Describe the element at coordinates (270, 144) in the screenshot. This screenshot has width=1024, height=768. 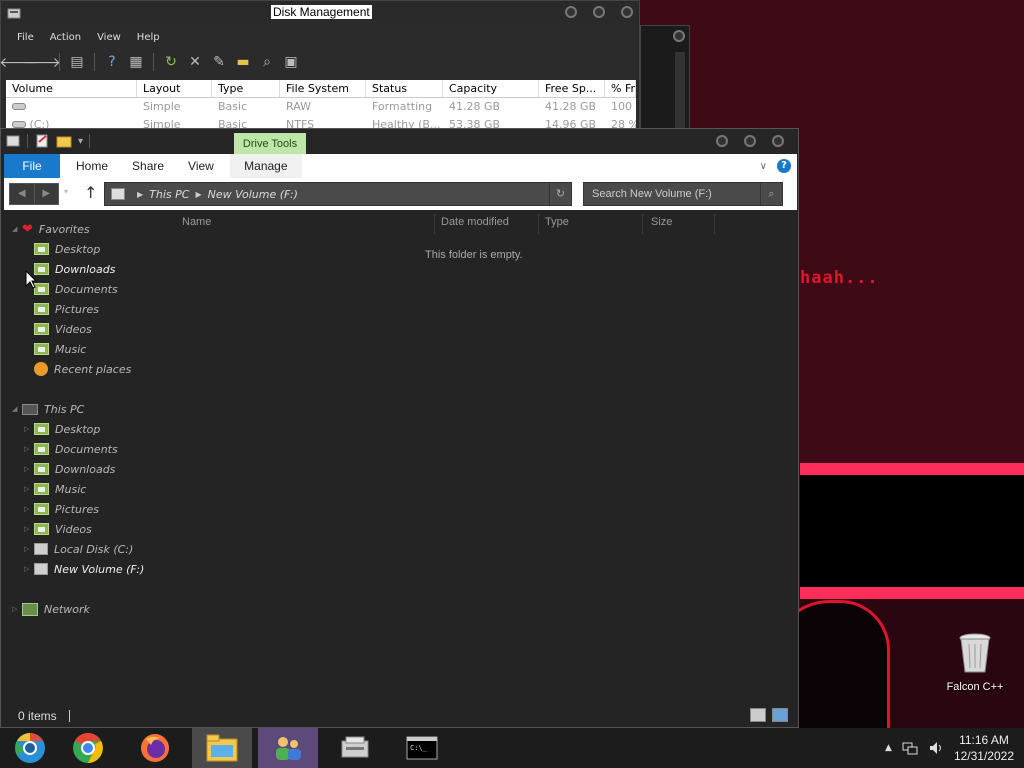
I see `drive-tools-contextual-tab: Drive Tools` at that location.